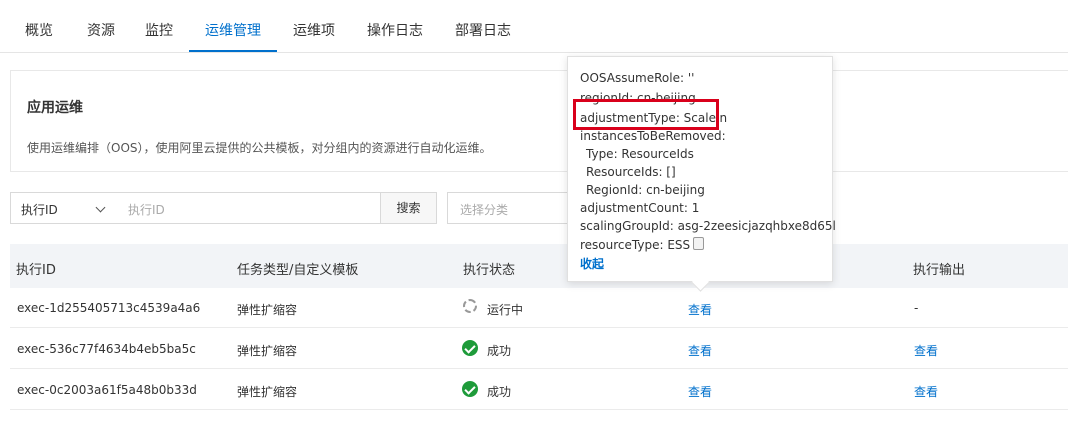  Describe the element at coordinates (645, 190) in the screenshot. I see `popover-line: RegionId: cn-beijing` at that location.